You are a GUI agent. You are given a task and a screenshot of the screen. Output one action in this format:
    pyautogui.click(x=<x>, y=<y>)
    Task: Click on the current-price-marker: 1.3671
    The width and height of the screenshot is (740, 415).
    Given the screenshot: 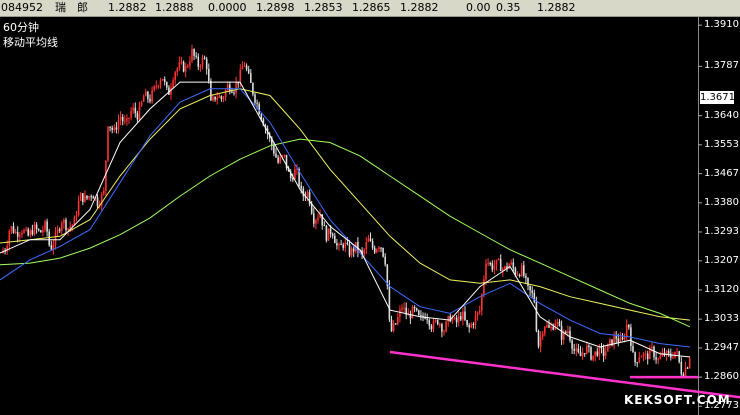 What is the action you would take?
    pyautogui.click(x=717, y=97)
    